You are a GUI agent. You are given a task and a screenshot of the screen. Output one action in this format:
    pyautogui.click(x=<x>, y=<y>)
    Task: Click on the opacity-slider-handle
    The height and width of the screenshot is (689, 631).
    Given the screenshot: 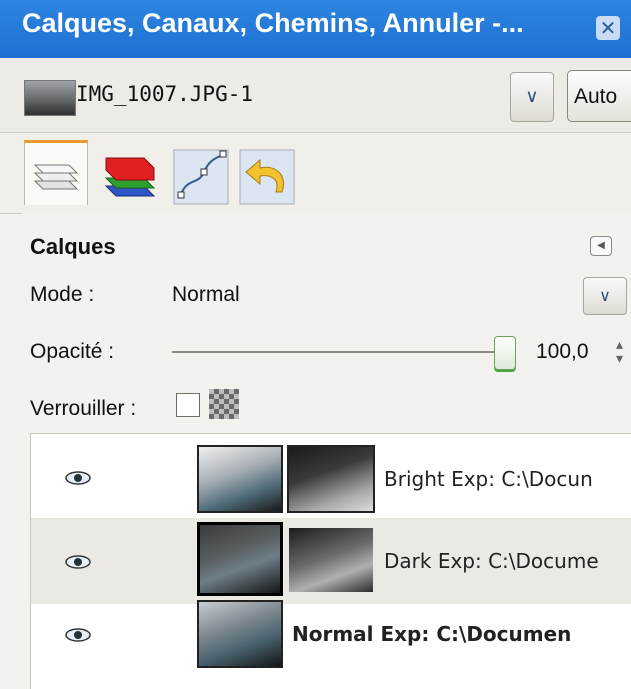 What is the action you would take?
    pyautogui.click(x=505, y=353)
    